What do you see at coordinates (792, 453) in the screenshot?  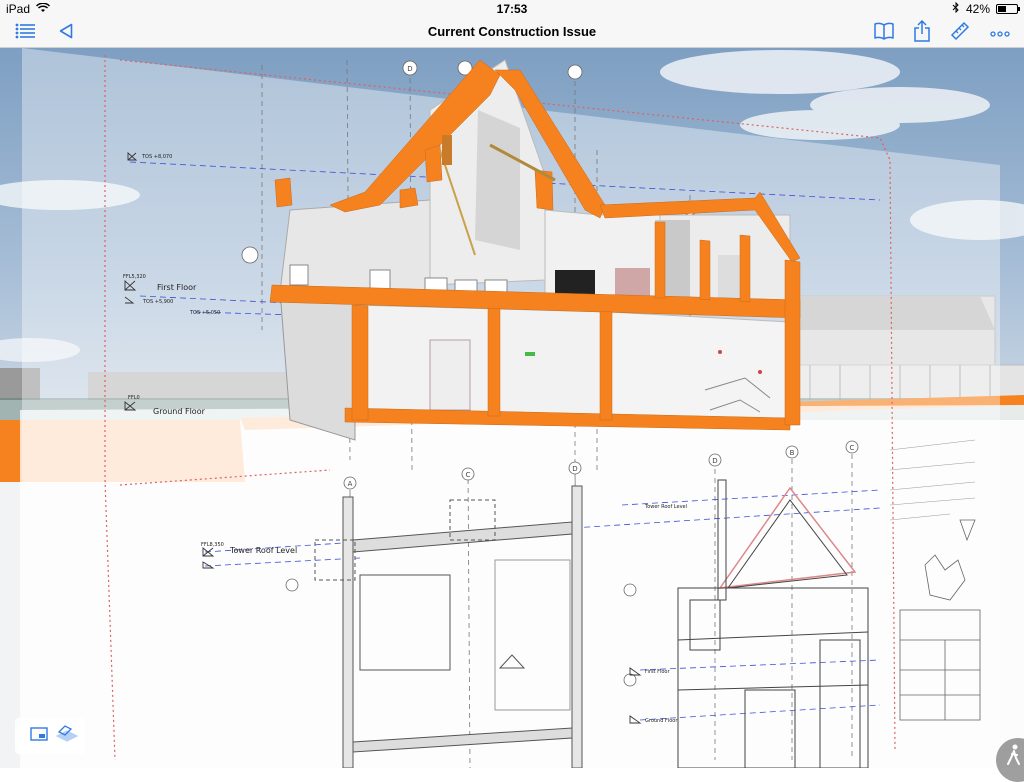 I see `grid-label: B` at bounding box center [792, 453].